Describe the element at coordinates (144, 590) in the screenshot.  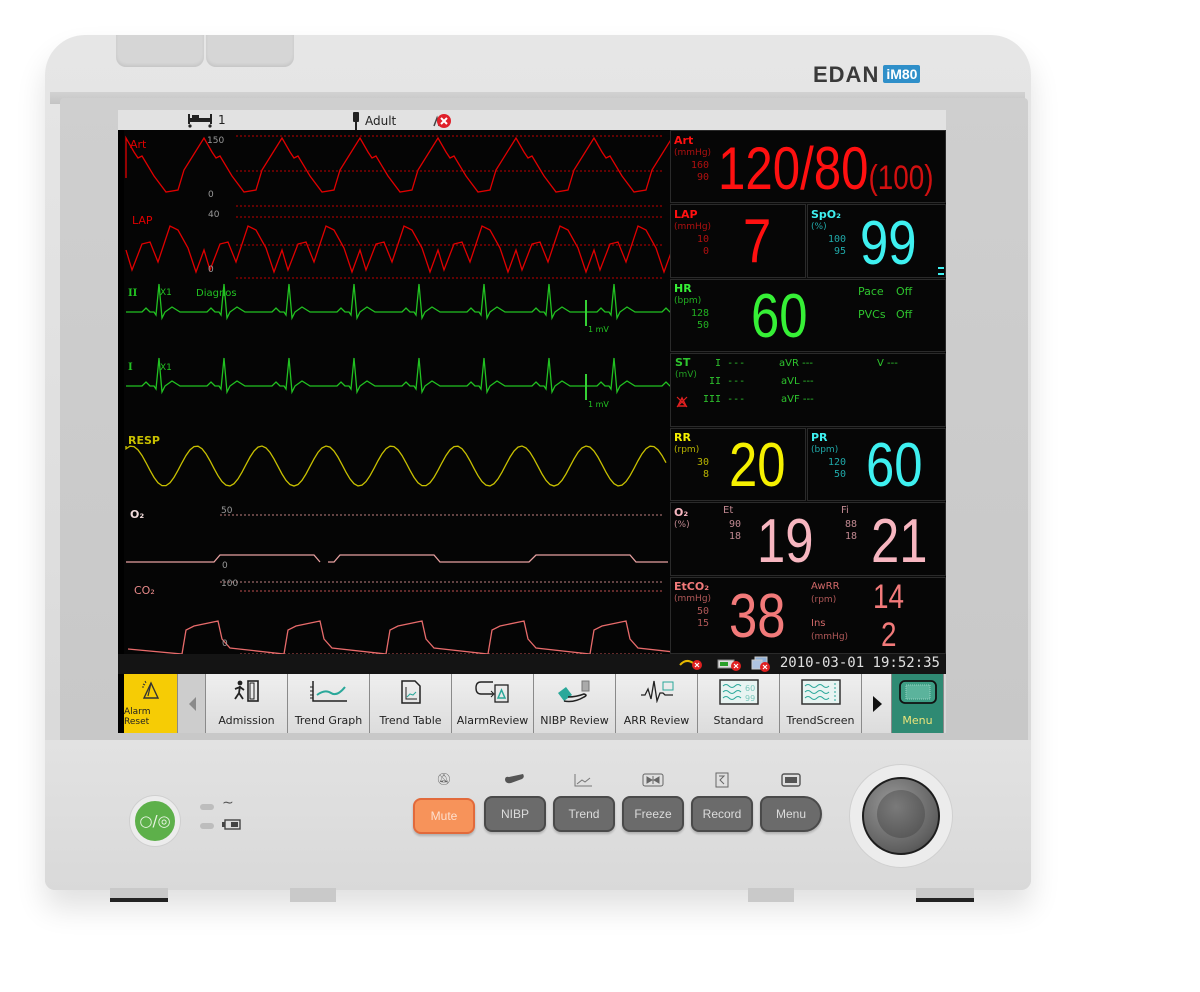
I see `co2-wave-label: CO₂` at that location.